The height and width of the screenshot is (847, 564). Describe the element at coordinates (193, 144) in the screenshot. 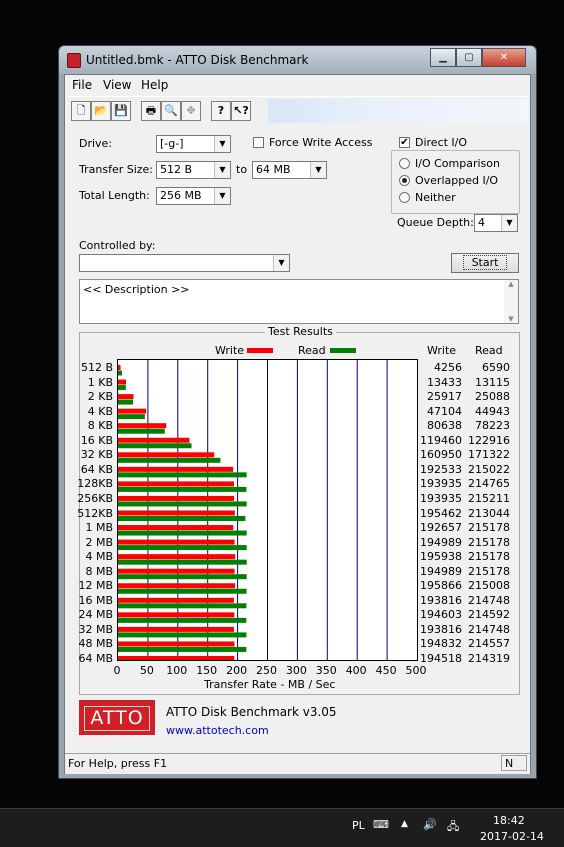

I see `drive-select: [-g-] ▼` at that location.